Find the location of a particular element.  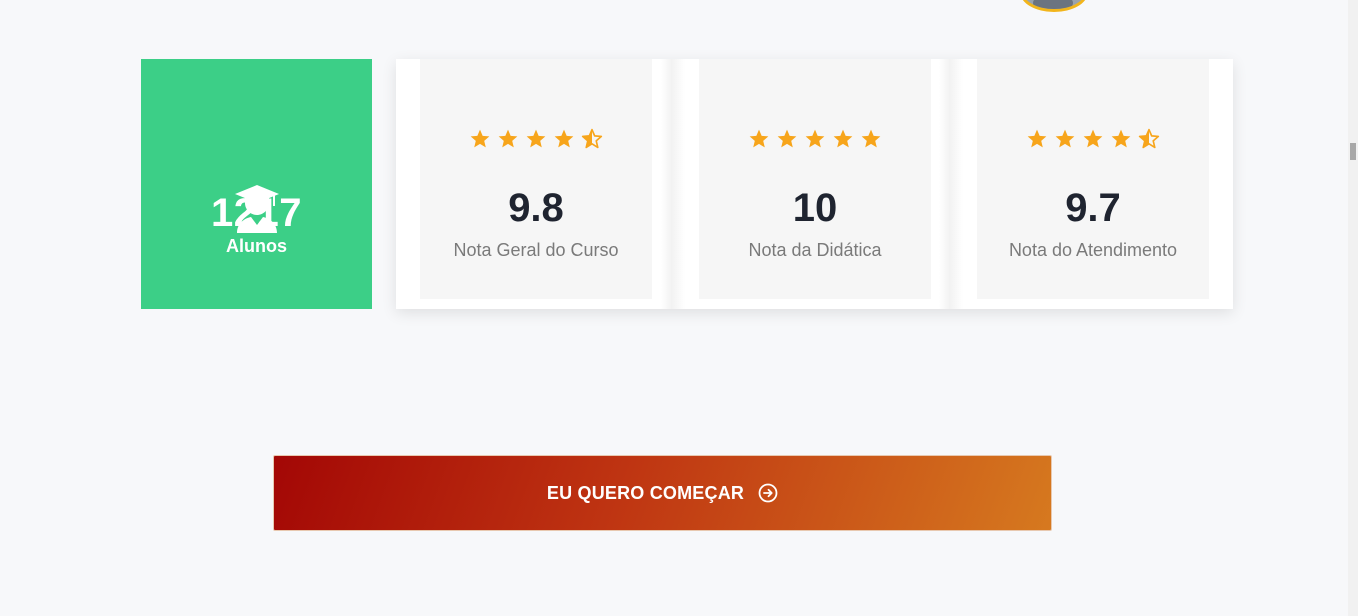

vertical-scrollbar is located at coordinates (1353, 308).